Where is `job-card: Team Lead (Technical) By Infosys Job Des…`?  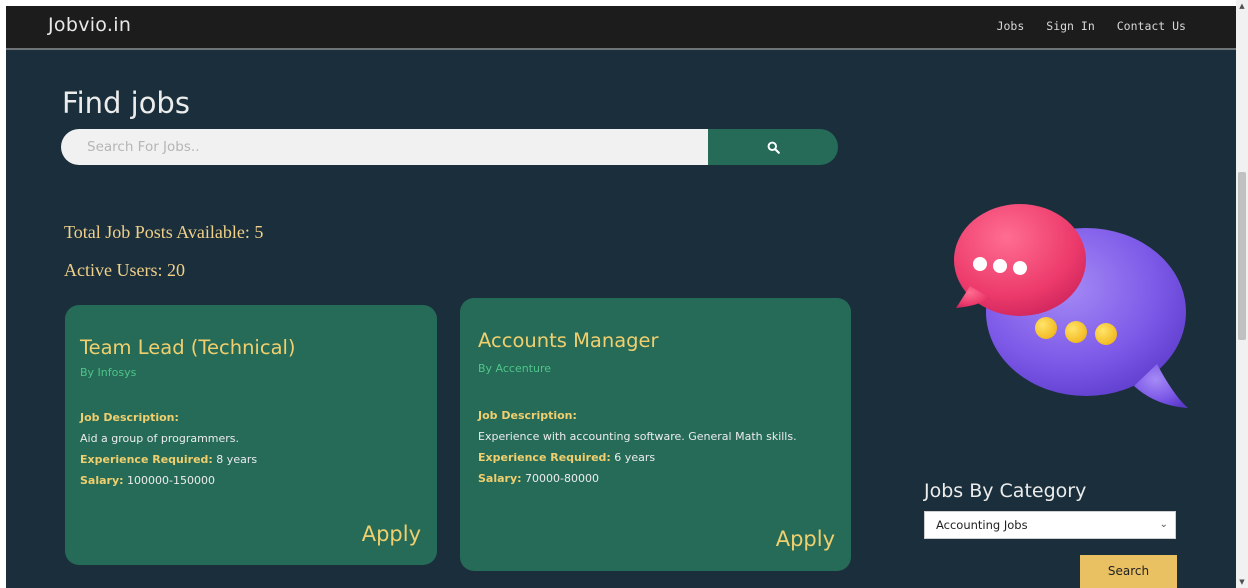 job-card: Team Lead (Technical) By Infosys Job Des… is located at coordinates (251, 435).